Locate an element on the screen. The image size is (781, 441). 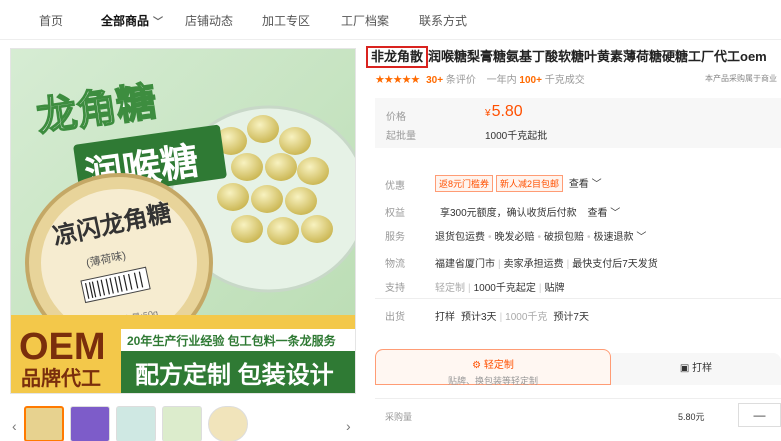
price-label: 价格 is located at coordinates (396, 117).